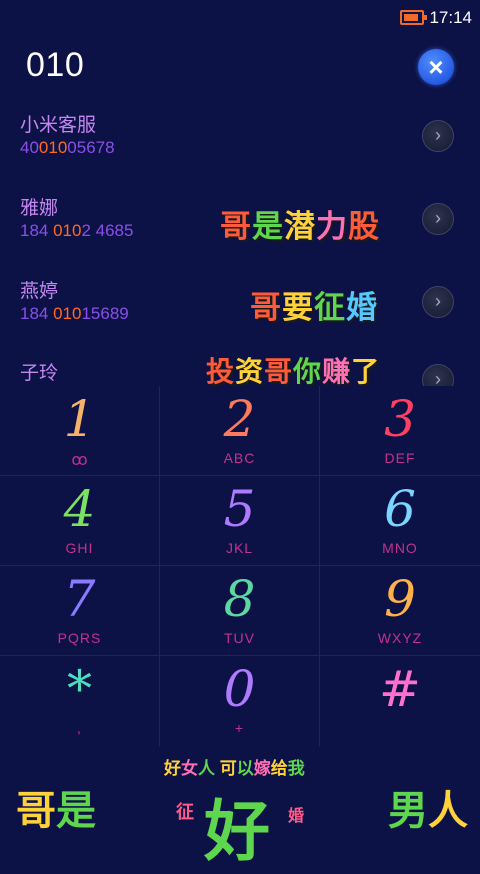  Describe the element at coordinates (79, 728) in the screenshot. I see `key-letters: ,` at that location.